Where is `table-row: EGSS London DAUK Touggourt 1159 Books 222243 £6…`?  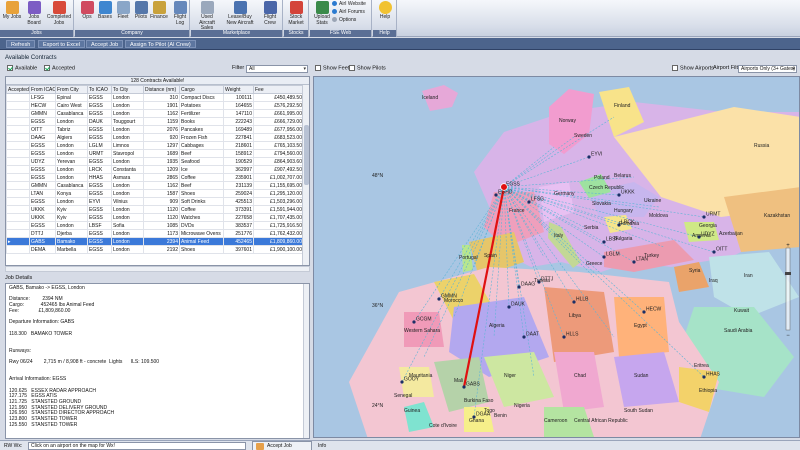
table-row: EGSS London DAUK Touggourt 1159 Books 222243 £6… is located at coordinates (155, 121).